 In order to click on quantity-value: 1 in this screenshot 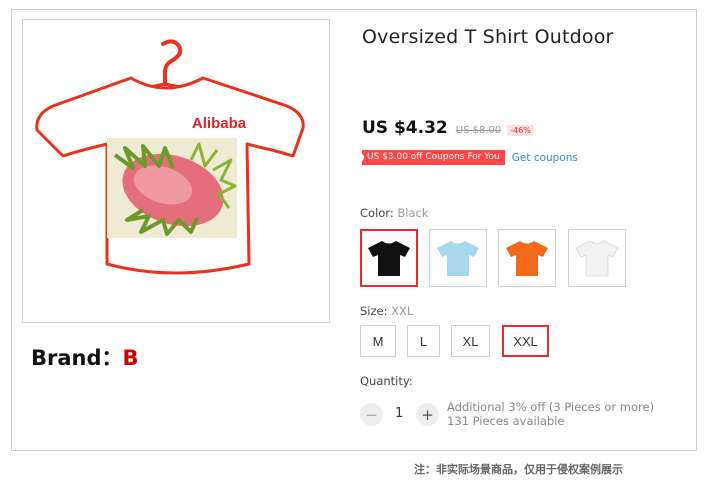, I will do `click(399, 413)`.